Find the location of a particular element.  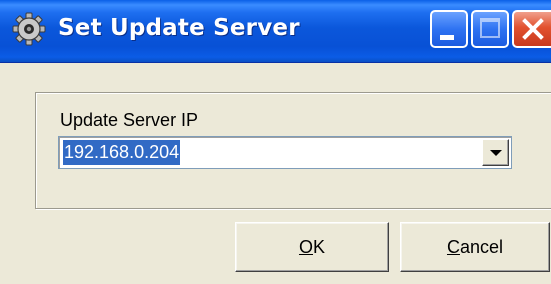

maximize-button is located at coordinates (490, 29).